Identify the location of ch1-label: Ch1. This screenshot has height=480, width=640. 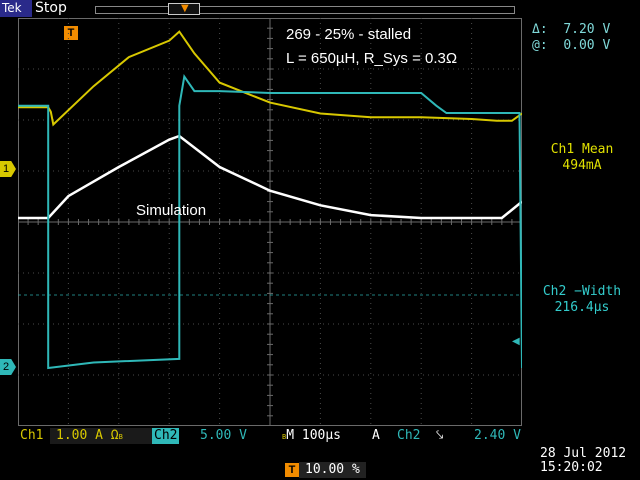
(31, 436).